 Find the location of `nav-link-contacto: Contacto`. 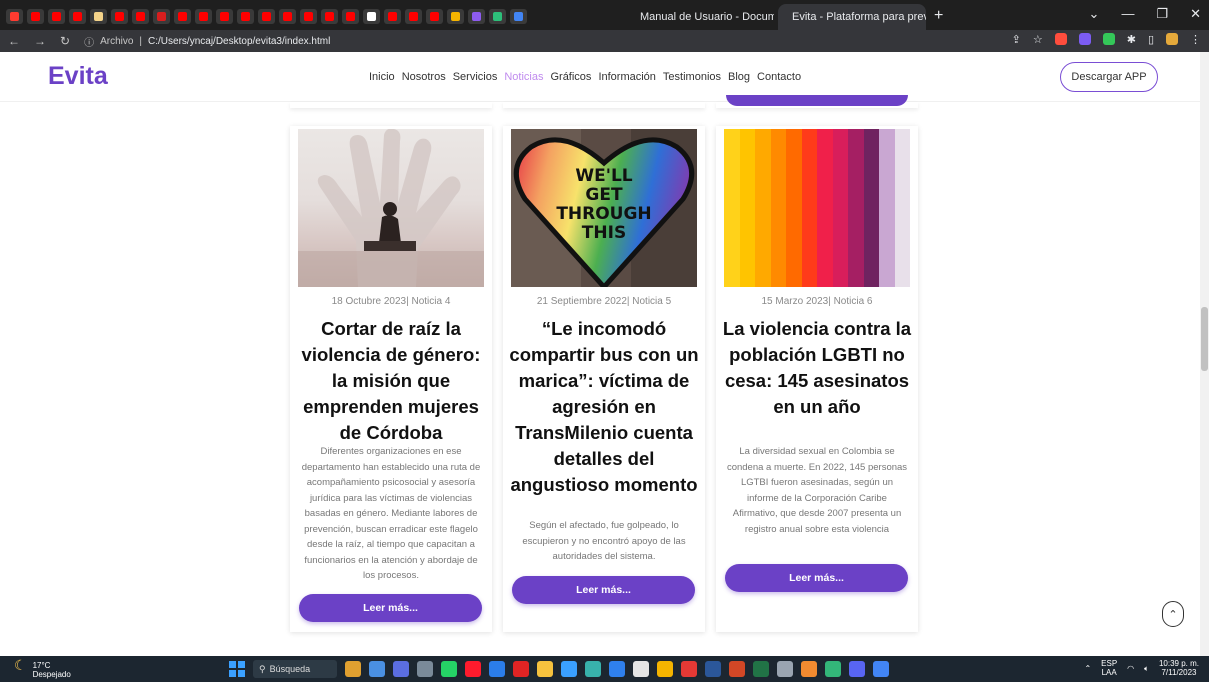

nav-link-contacto: Contacto is located at coordinates (779, 77).